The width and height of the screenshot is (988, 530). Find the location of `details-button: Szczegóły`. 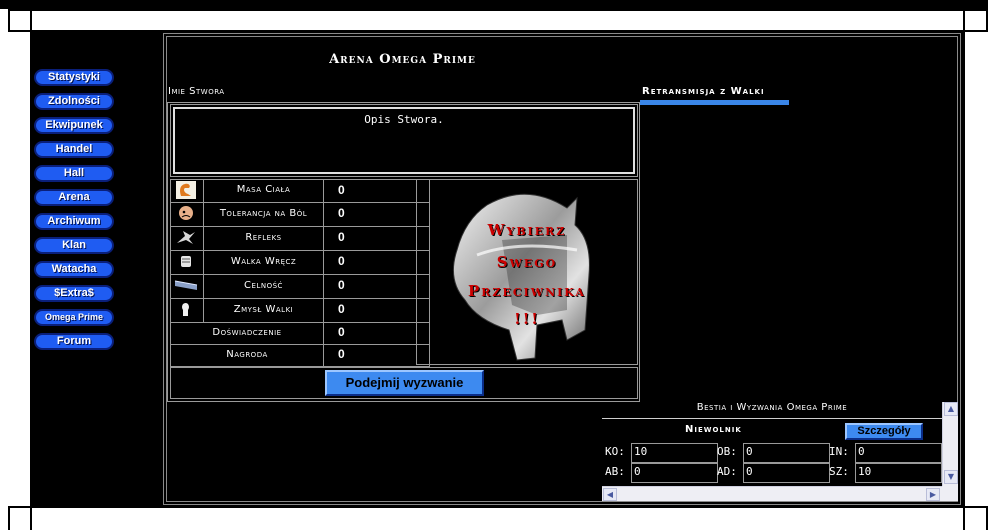

details-button: Szczegóły is located at coordinates (884, 431).